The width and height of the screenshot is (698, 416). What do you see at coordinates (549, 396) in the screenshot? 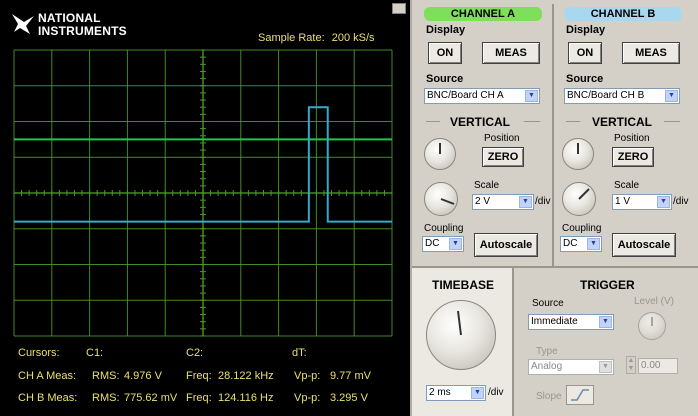
I see `trigger-slope-label: Slope` at bounding box center [549, 396].